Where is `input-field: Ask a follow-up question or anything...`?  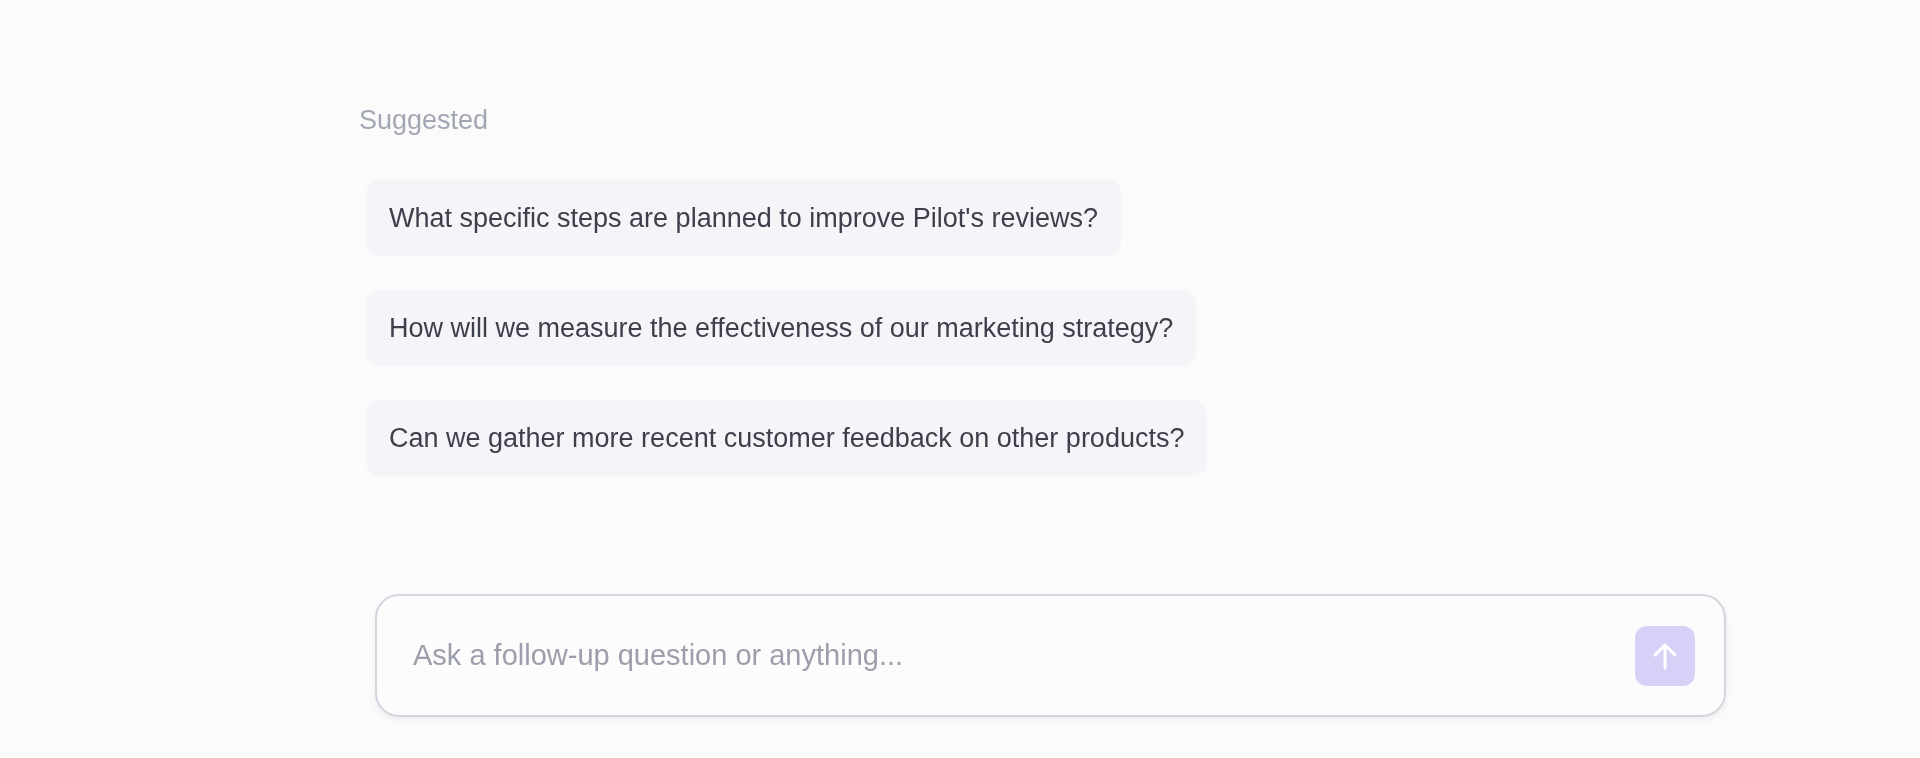 input-field: Ask a follow-up question or anything... is located at coordinates (1050, 655).